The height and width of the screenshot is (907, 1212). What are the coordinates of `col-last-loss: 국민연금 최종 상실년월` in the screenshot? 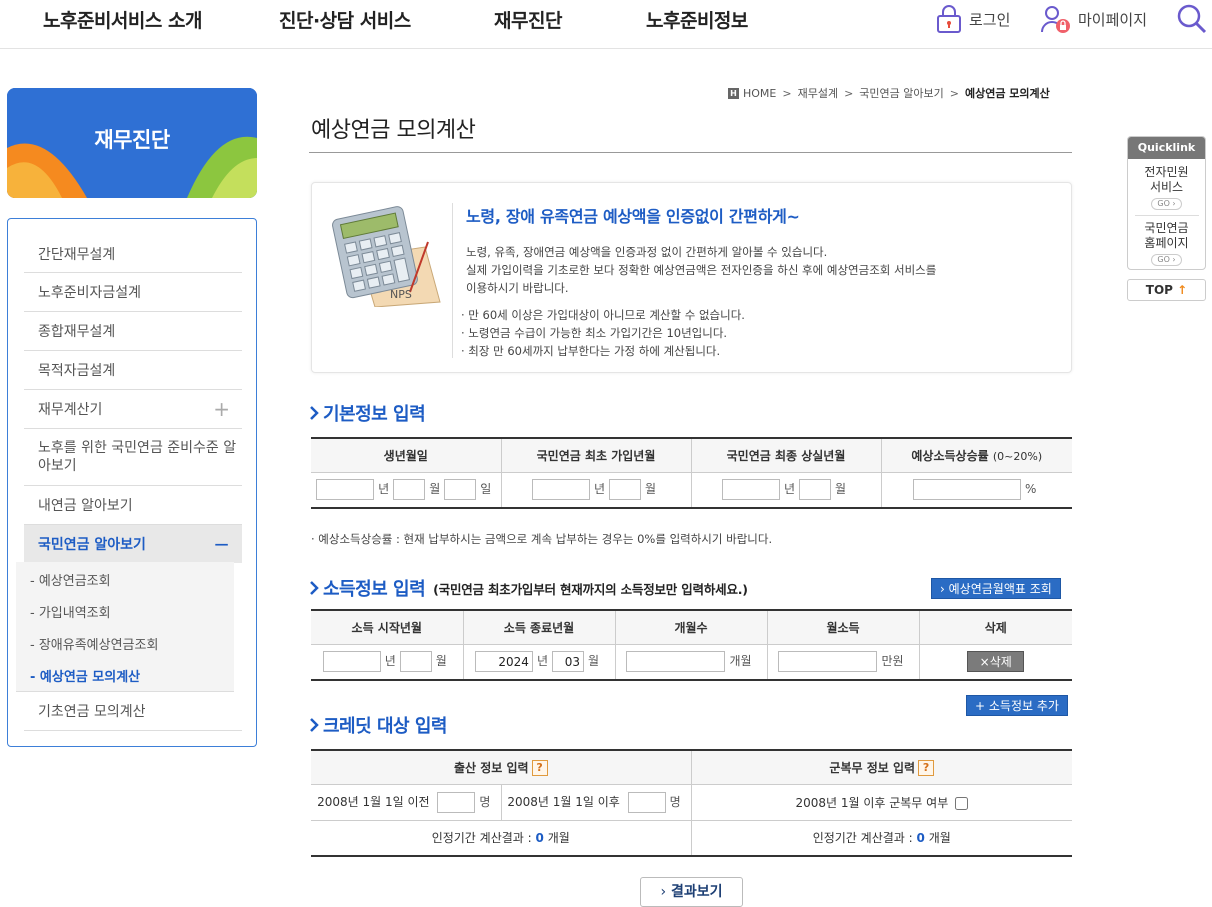 It's located at (785, 455).